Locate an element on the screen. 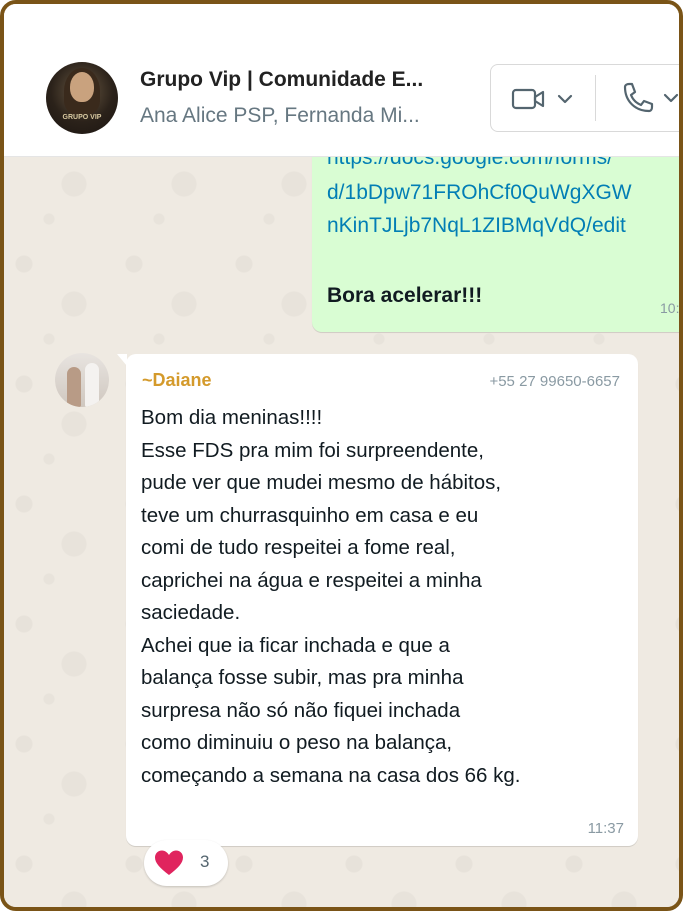 Image resolution: width=683 pixels, height=911 pixels. window-top-strip is located at coordinates (341, 18).